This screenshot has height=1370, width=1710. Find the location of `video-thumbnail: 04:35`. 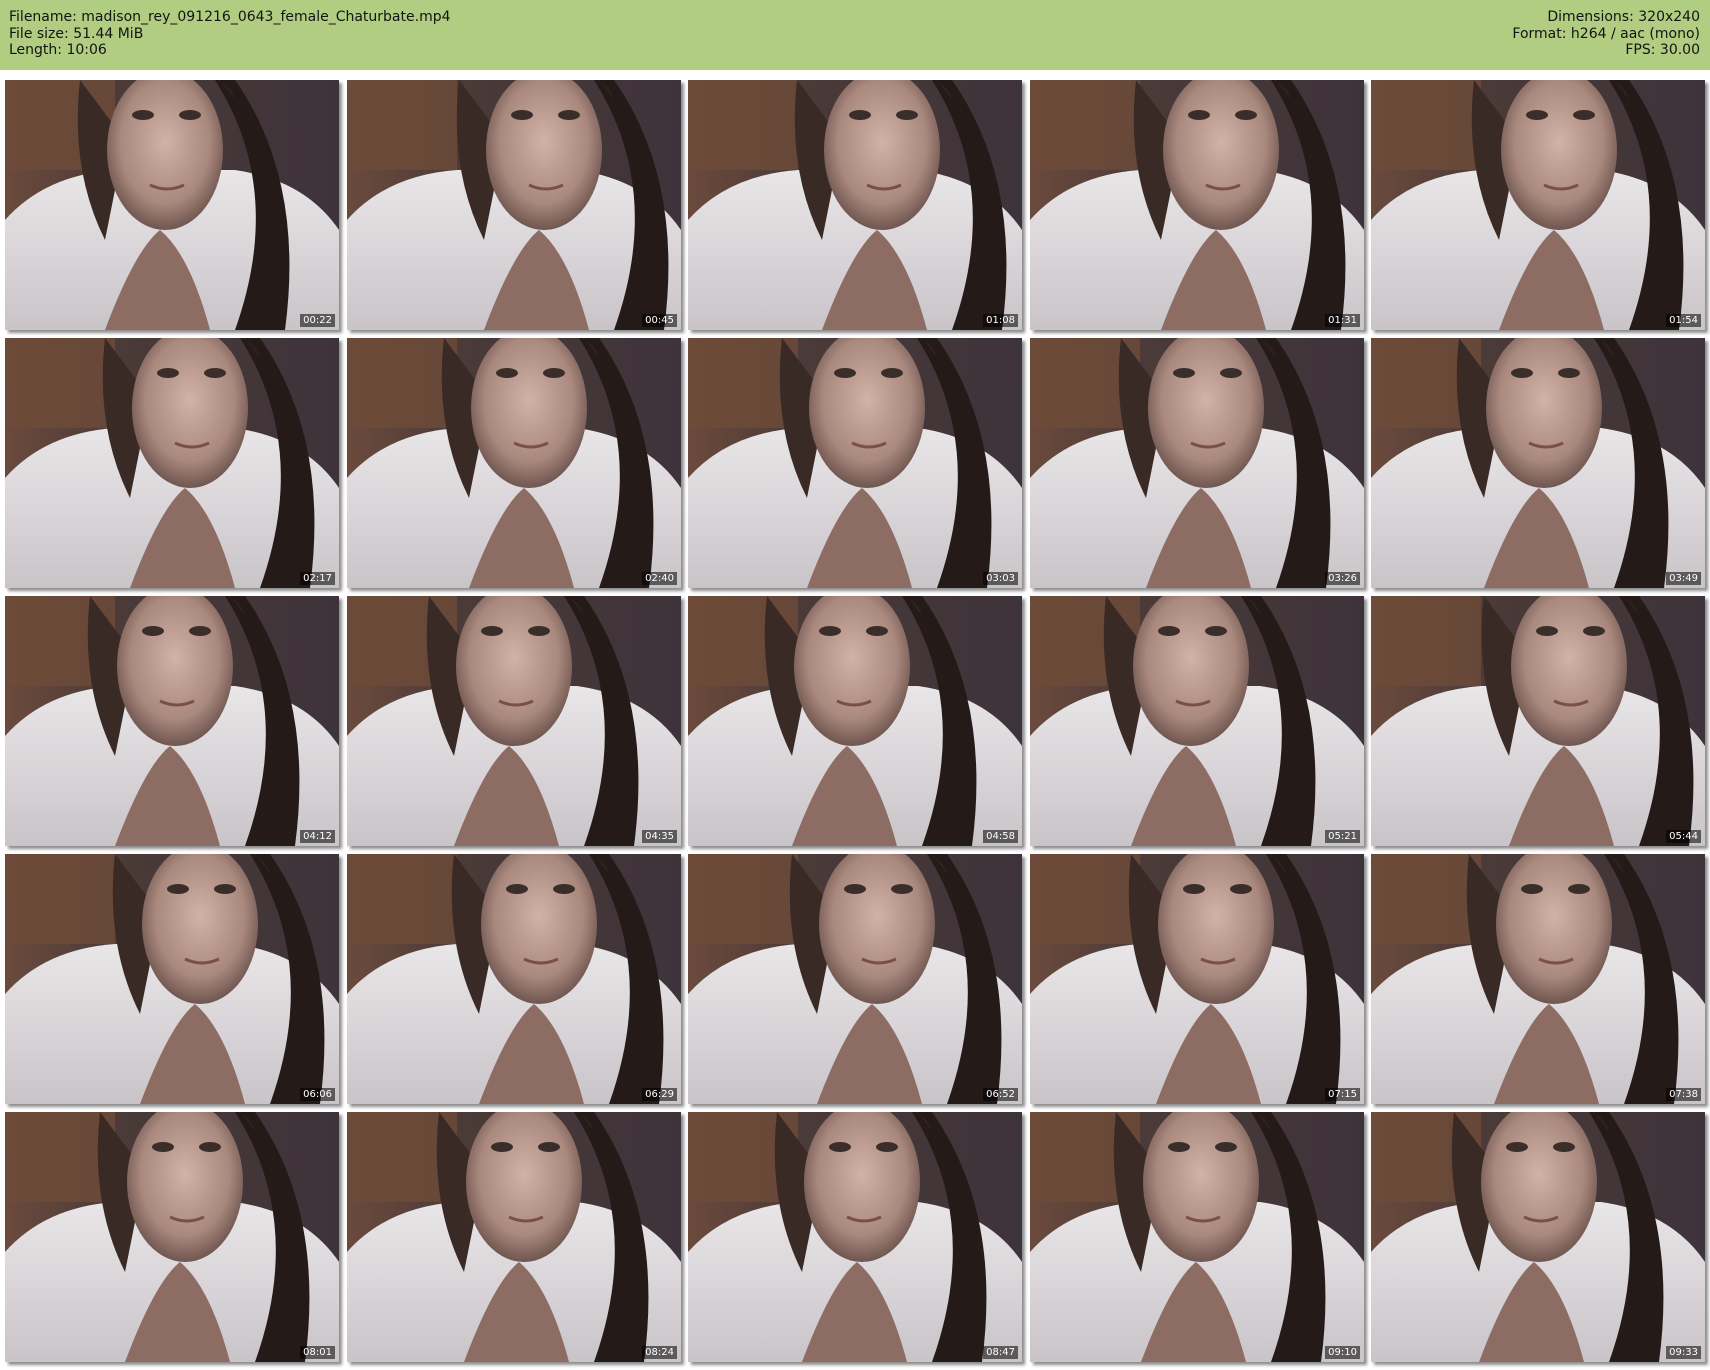

video-thumbnail: 04:35 is located at coordinates (514, 721).